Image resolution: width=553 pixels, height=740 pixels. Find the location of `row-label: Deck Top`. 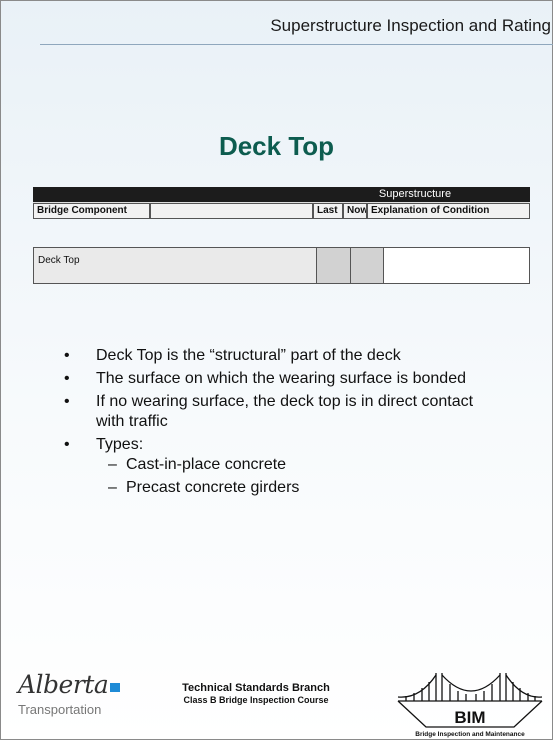

row-label: Deck Top is located at coordinates (175, 265).